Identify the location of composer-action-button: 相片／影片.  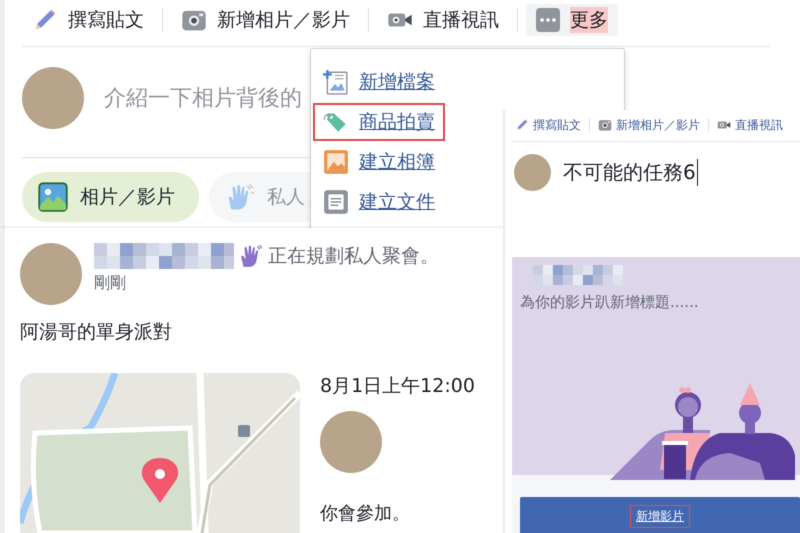
(110, 197).